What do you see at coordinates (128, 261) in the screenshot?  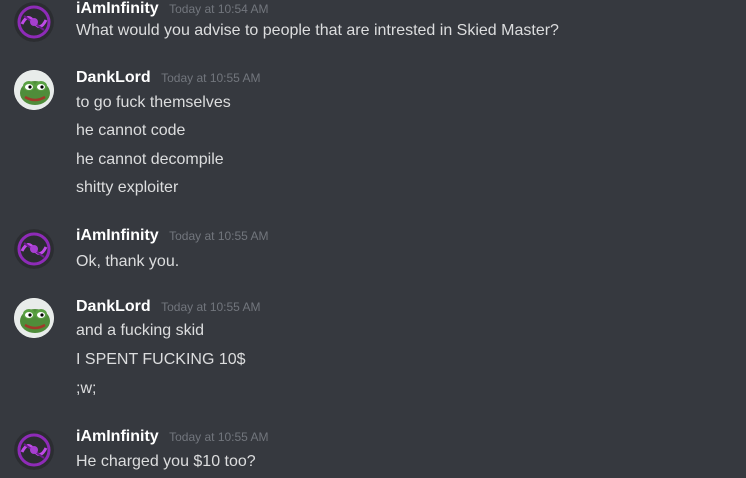 I see `message-text: Ok, thank you.` at bounding box center [128, 261].